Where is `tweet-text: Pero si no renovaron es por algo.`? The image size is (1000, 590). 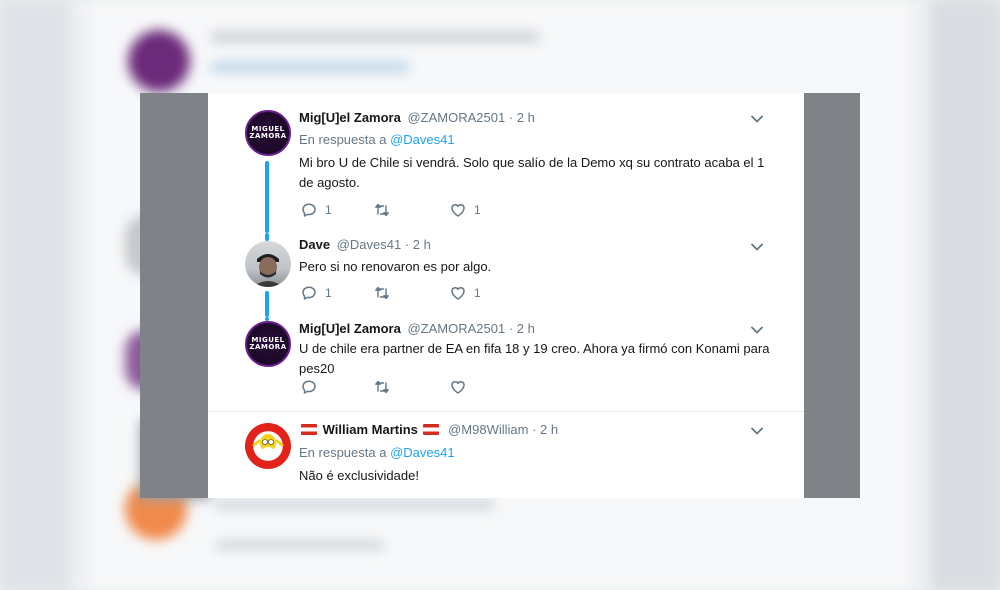
tweet-text: Pero si no renovaron es por algo. is located at coordinates (395, 266).